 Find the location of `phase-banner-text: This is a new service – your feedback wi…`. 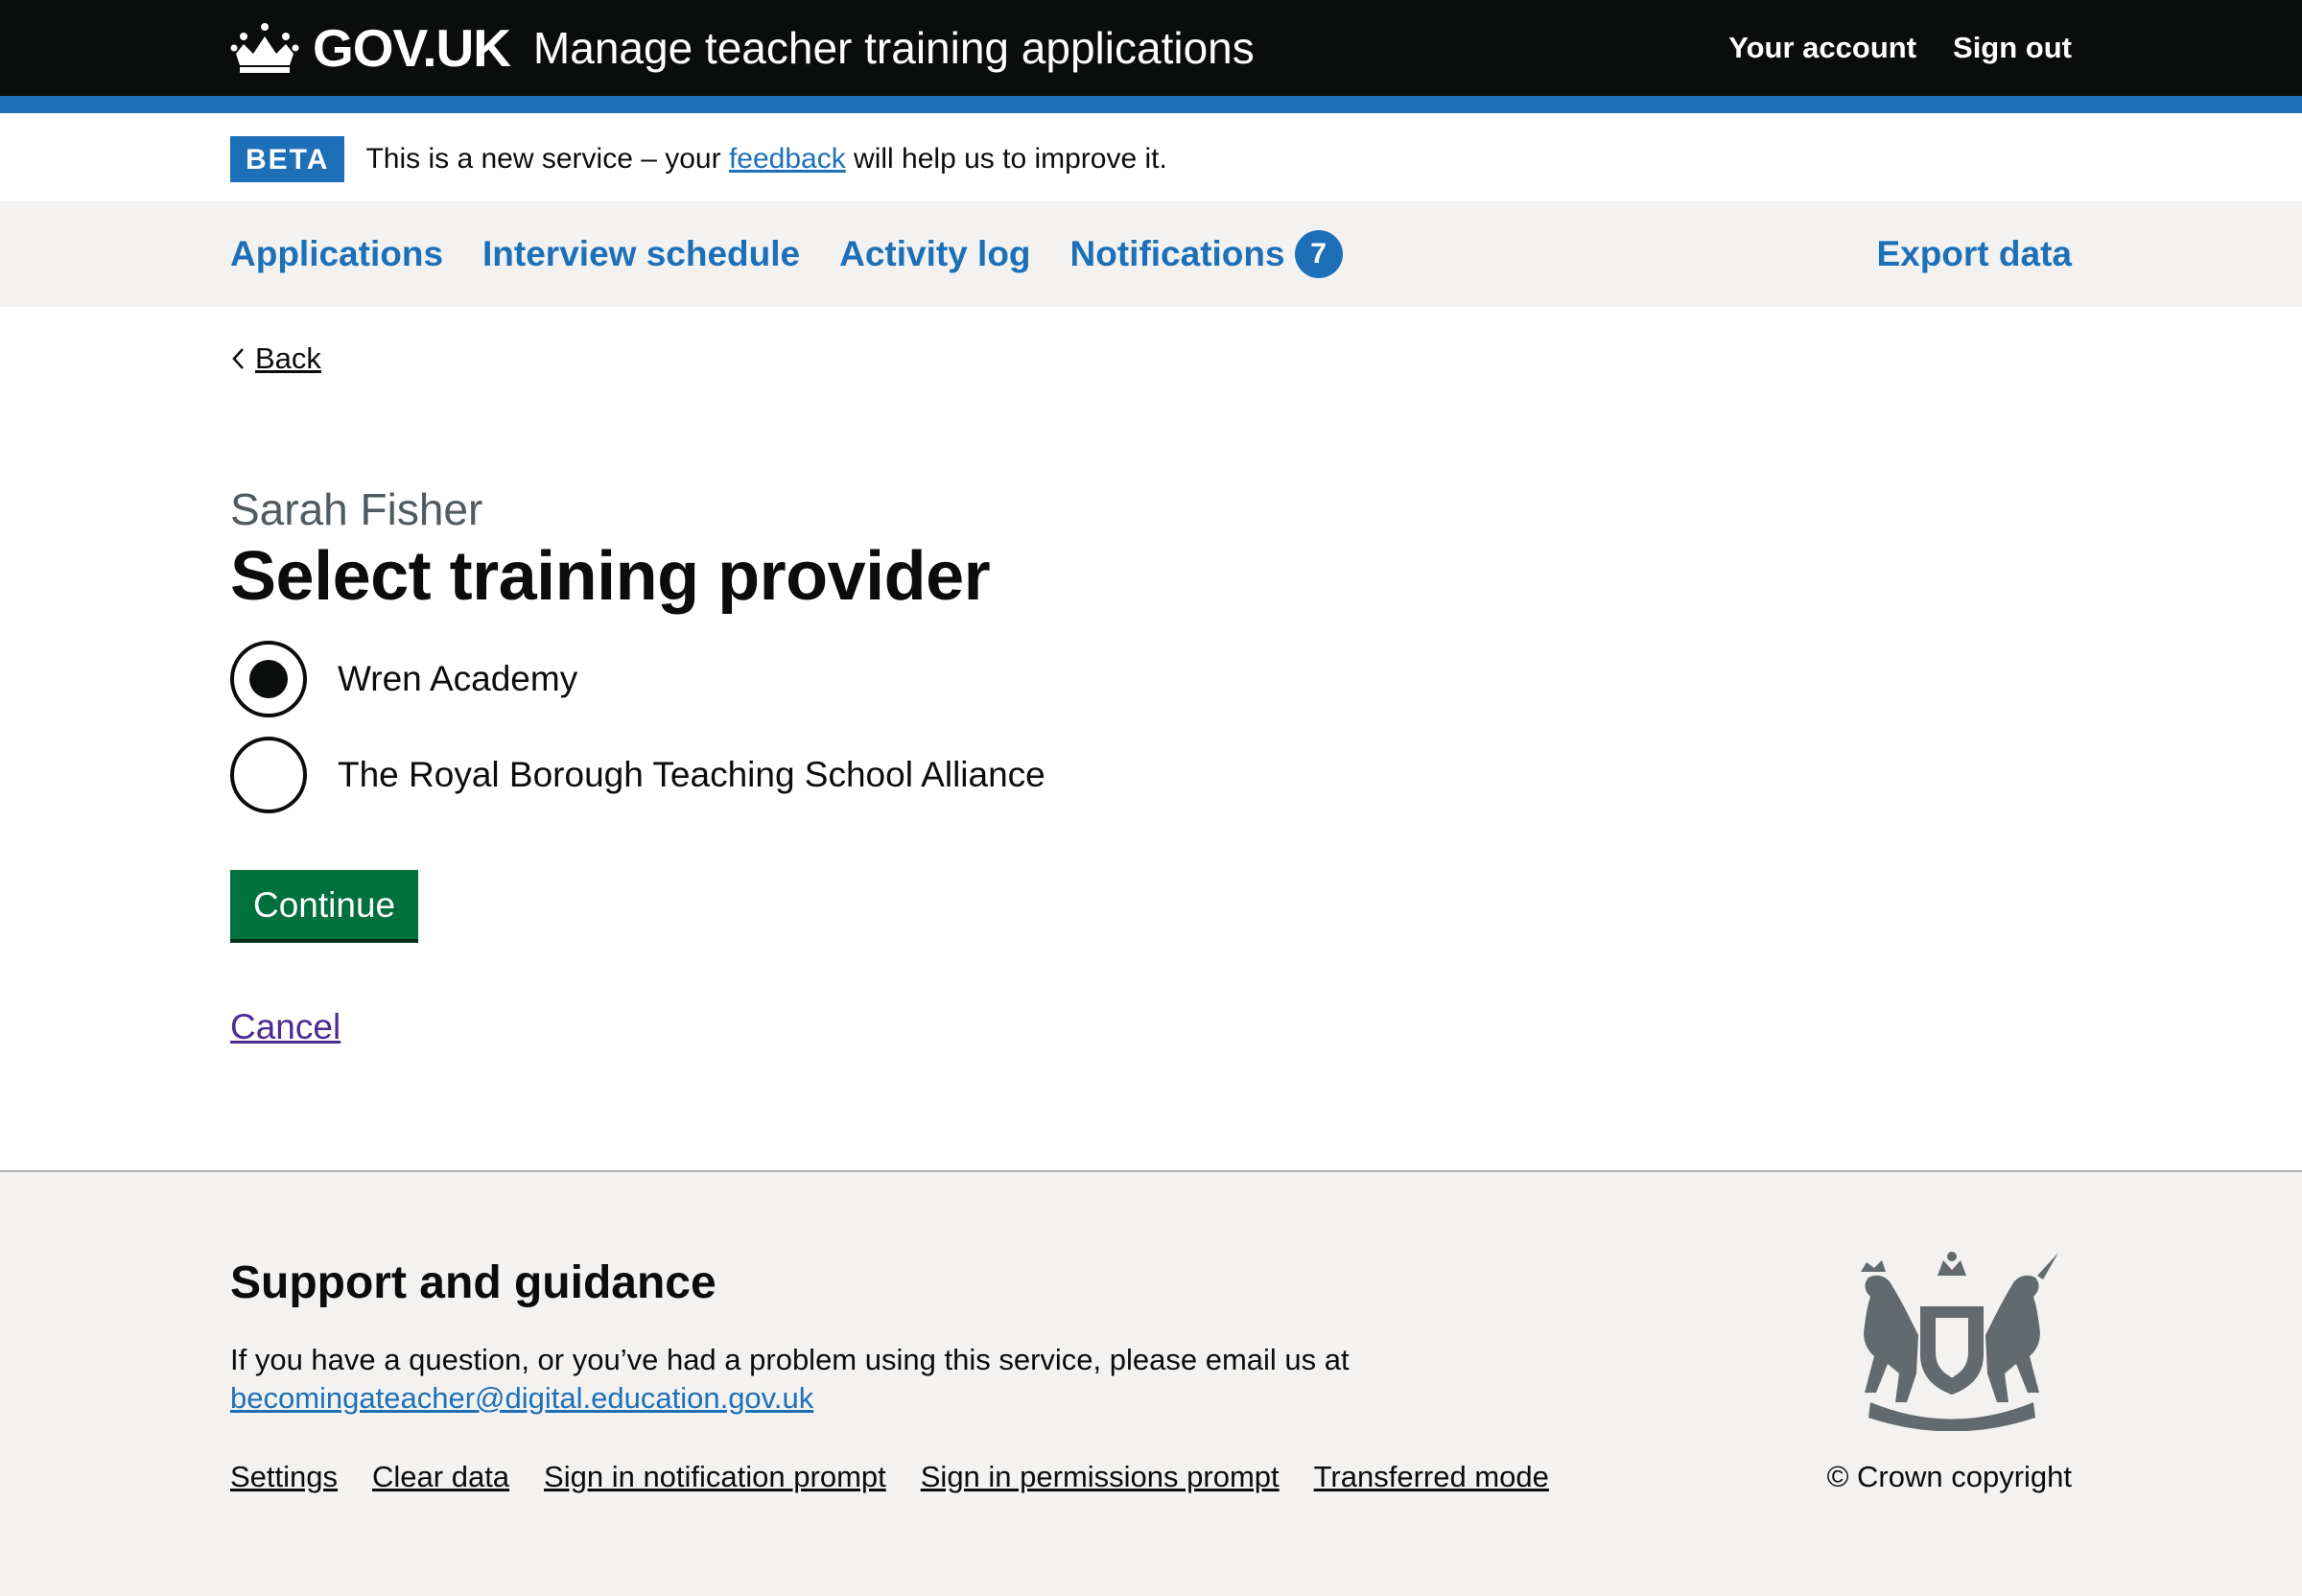

phase-banner-text: This is a new service – your feedback wi… is located at coordinates (765, 159).